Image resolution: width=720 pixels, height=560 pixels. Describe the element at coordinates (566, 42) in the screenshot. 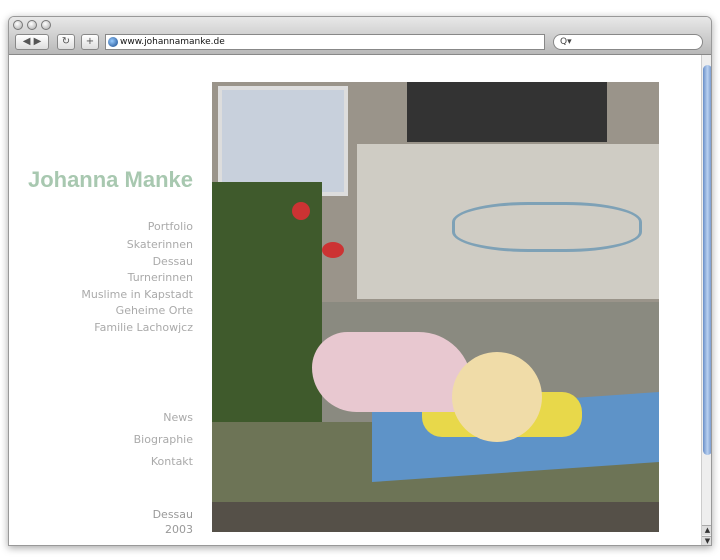

I see `search-icon: Q▾` at that location.